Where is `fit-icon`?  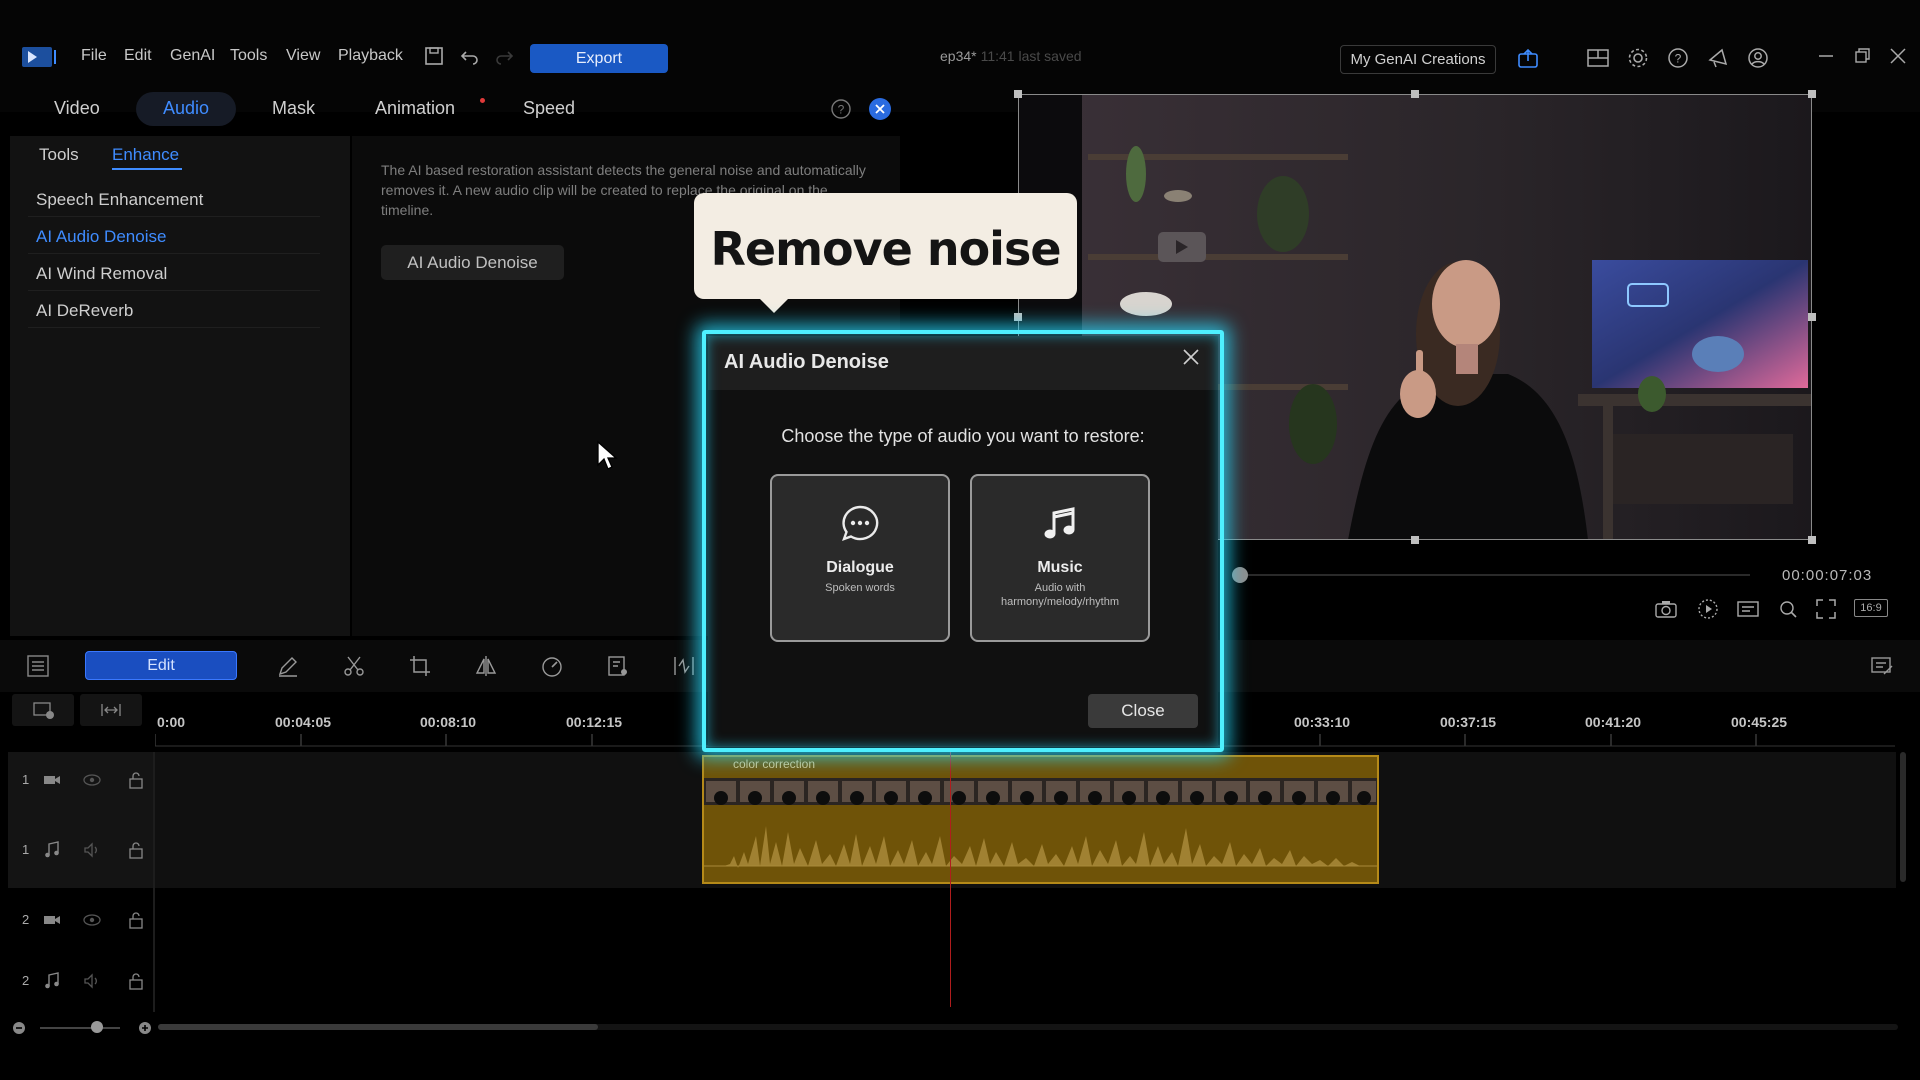
fit-icon is located at coordinates (111, 710).